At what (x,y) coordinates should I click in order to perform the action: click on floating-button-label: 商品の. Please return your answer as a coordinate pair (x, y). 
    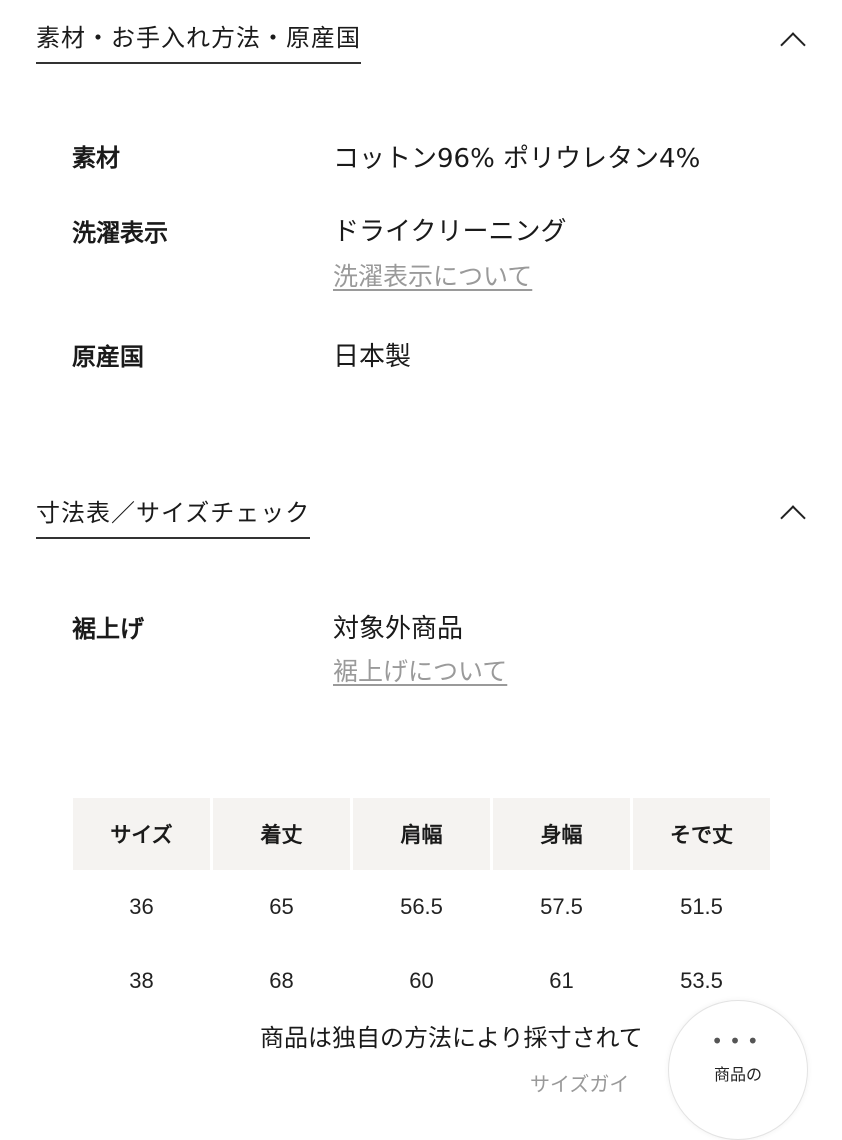
    Looking at the image, I should click on (737, 1074).